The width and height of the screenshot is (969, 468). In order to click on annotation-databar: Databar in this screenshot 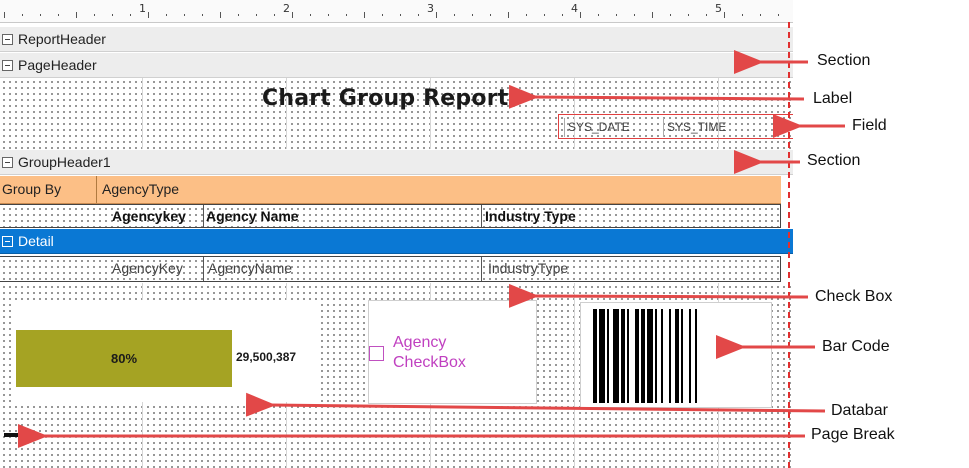, I will do `click(859, 410)`.